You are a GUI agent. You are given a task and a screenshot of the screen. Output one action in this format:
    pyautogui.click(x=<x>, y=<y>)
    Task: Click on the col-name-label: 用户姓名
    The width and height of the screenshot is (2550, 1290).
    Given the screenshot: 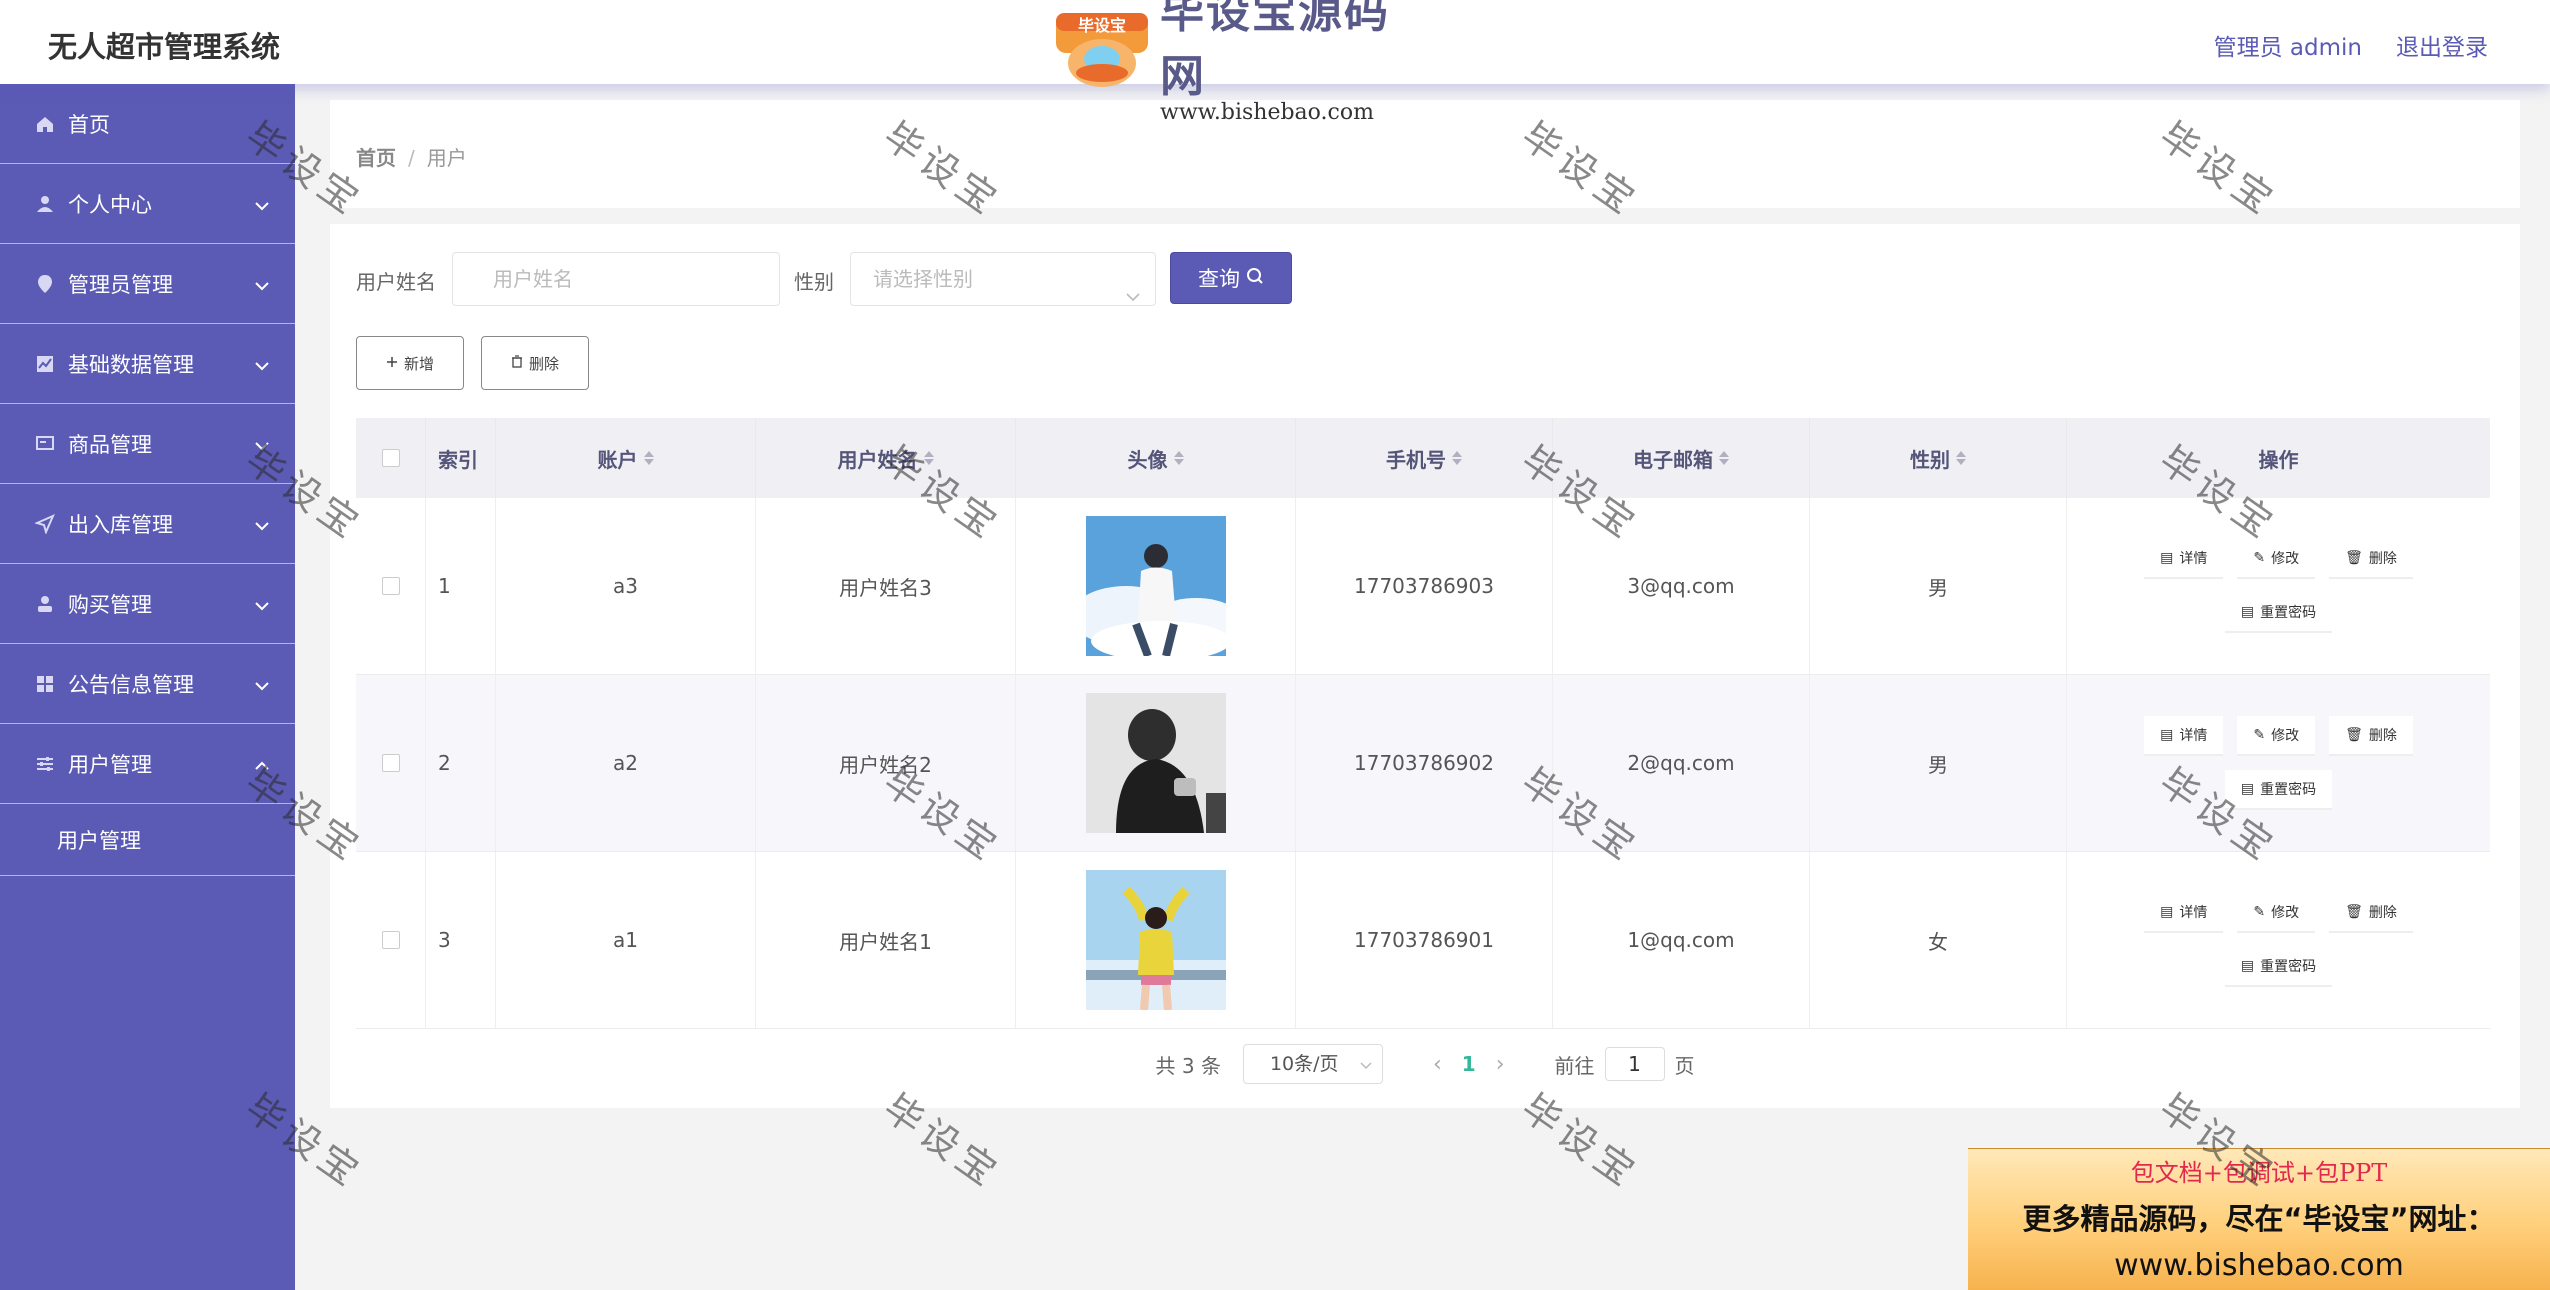 What is the action you would take?
    pyautogui.click(x=877, y=459)
    